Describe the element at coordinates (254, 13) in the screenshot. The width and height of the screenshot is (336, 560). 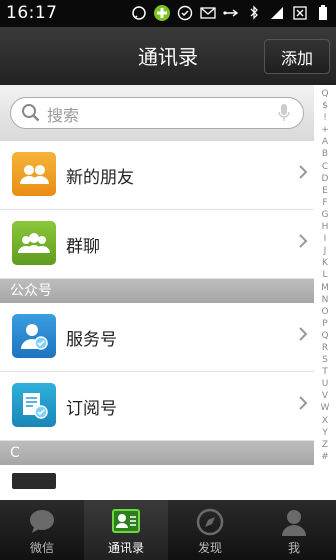
I see `bluetooth-icon` at that location.